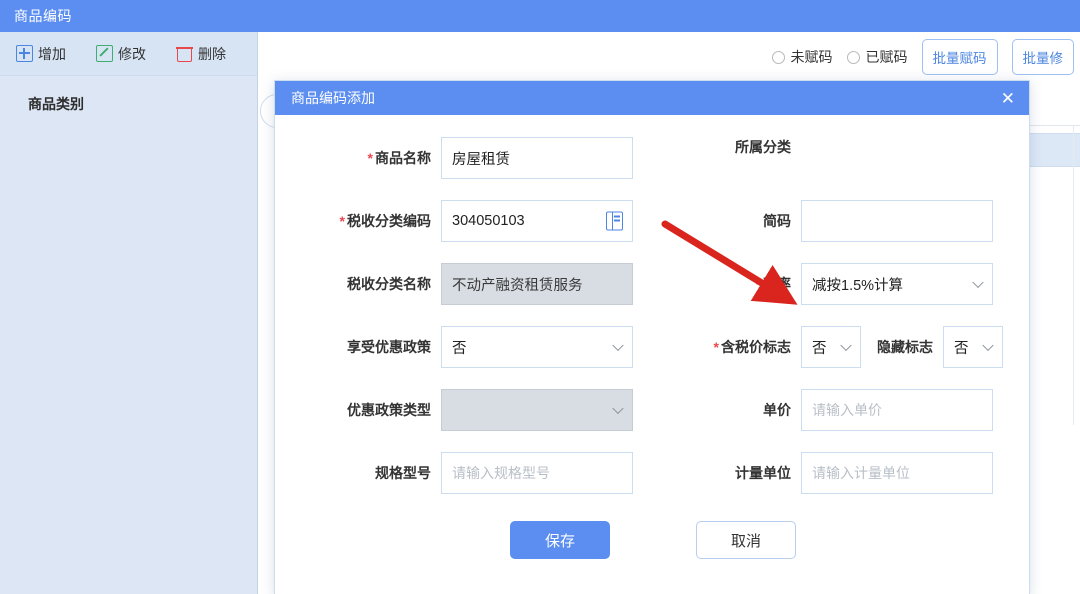 The width and height of the screenshot is (1080, 594). I want to click on field-group-tax-rate: * 税率 减按1.5%计算, so click(839, 284).